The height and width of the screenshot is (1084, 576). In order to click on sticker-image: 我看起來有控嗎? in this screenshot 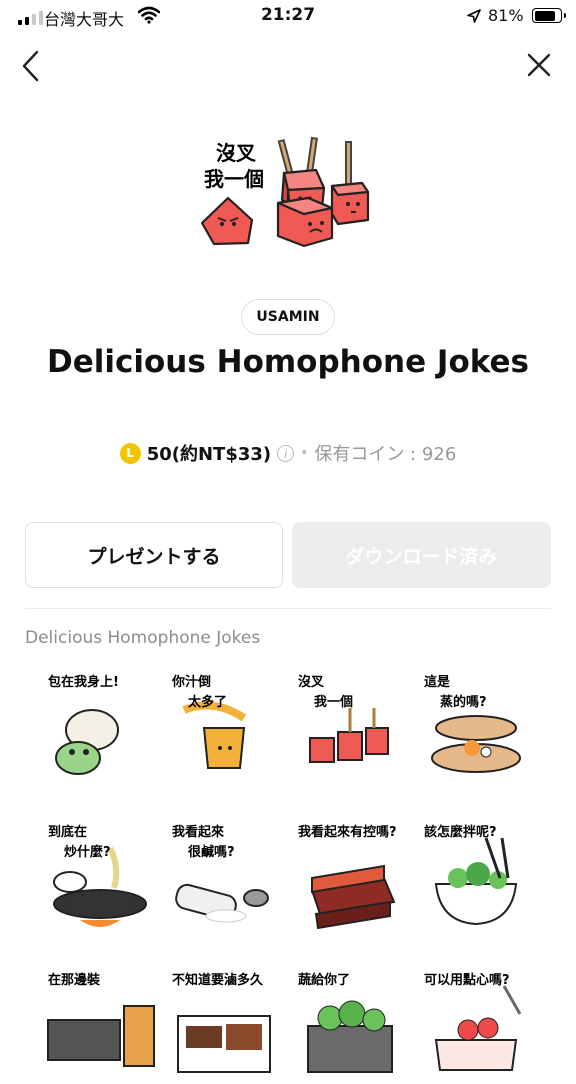, I will do `click(347, 877)`.